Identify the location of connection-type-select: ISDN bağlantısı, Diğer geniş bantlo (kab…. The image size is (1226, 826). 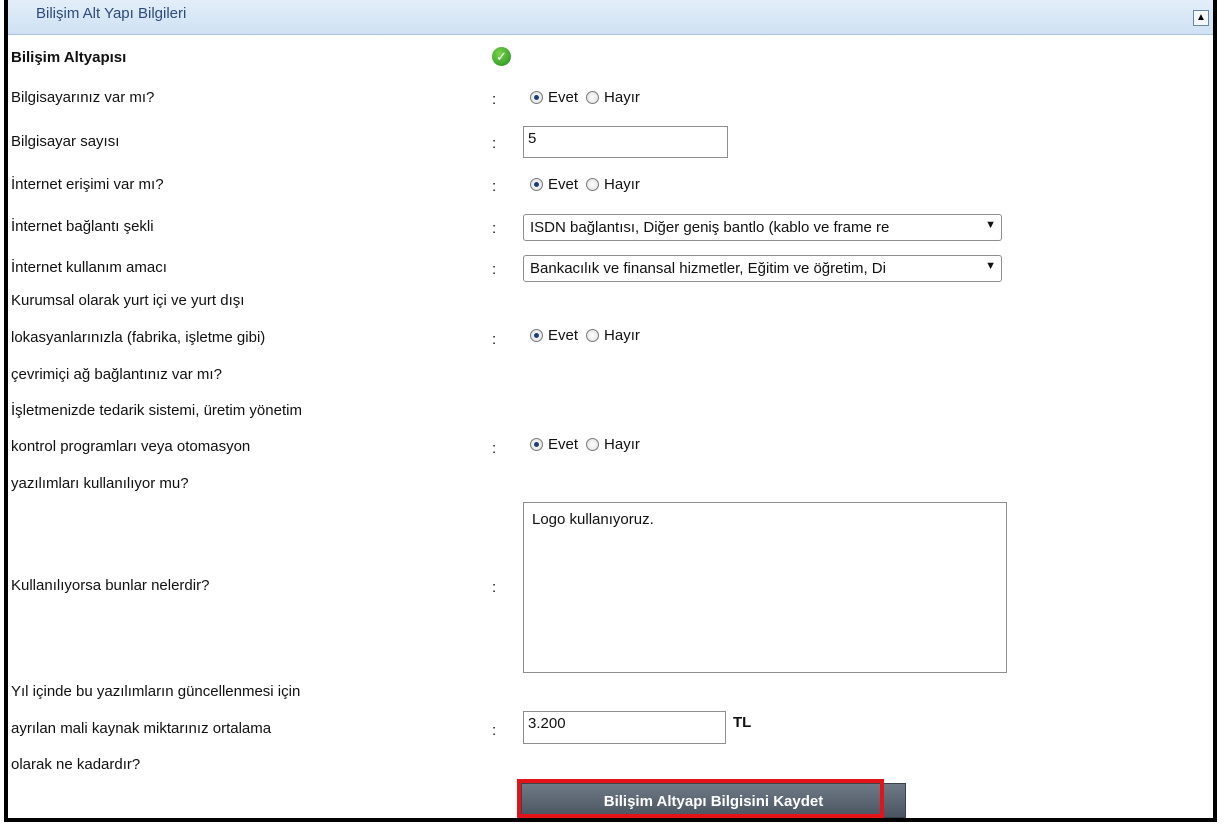
(762, 227).